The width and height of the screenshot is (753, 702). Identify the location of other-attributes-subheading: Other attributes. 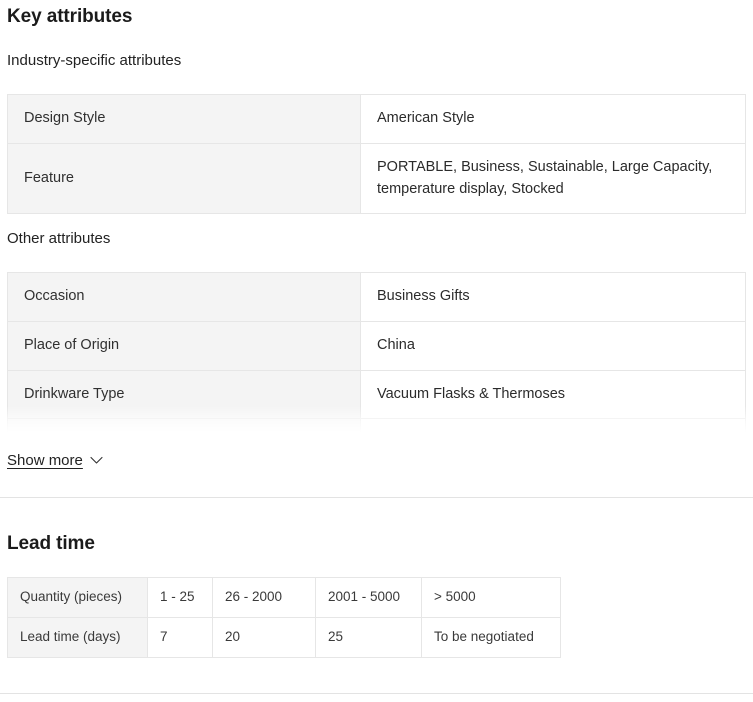
(59, 238).